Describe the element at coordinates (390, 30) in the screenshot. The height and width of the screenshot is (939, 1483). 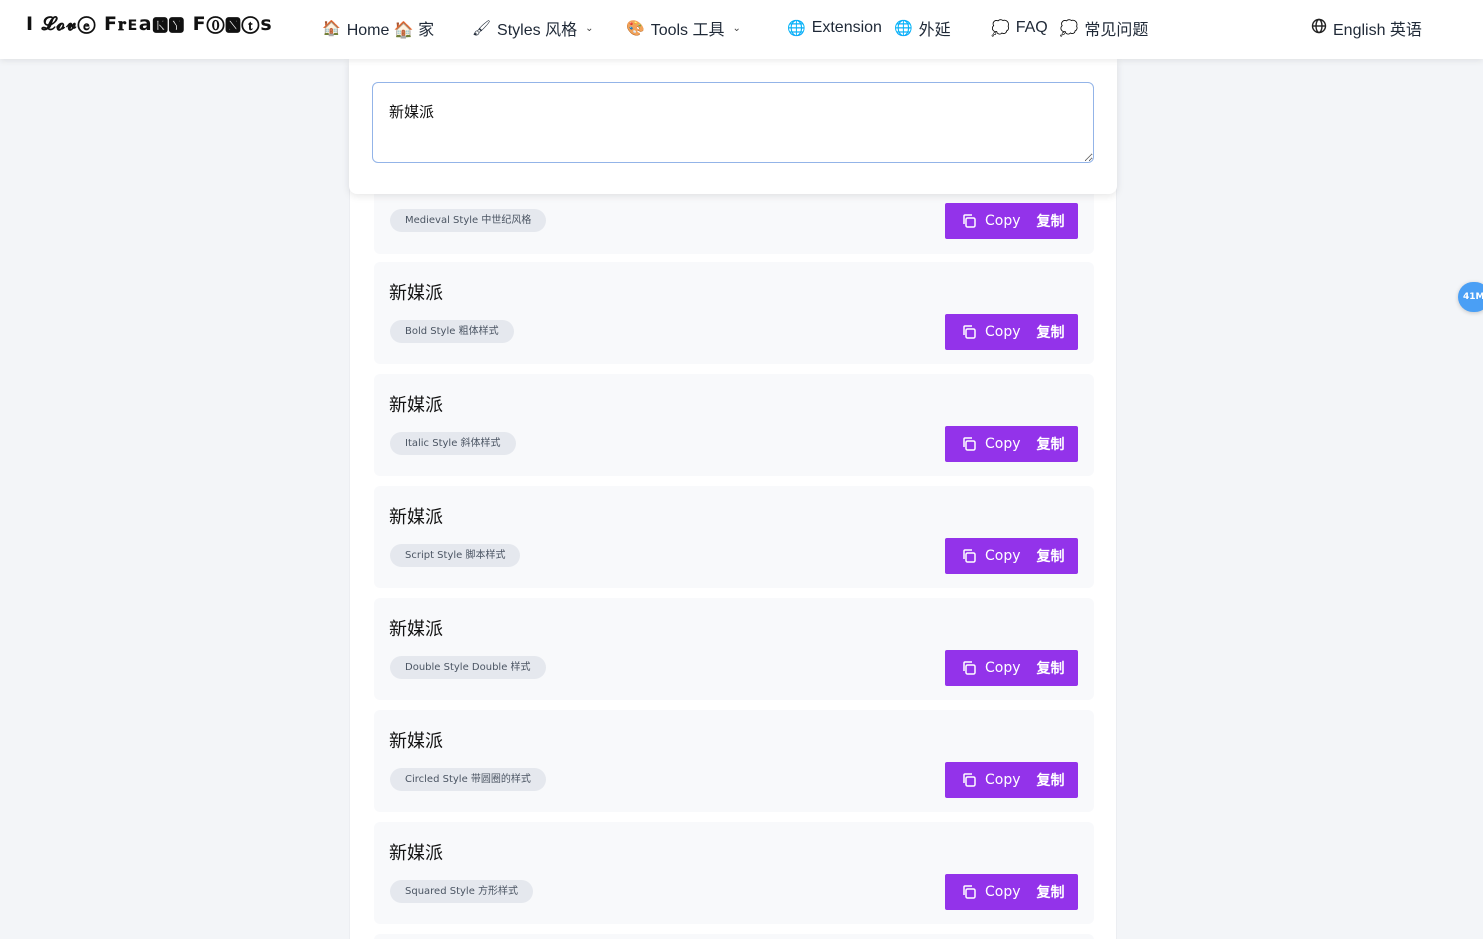
I see `nav-home-label: Home 🏠 家` at that location.